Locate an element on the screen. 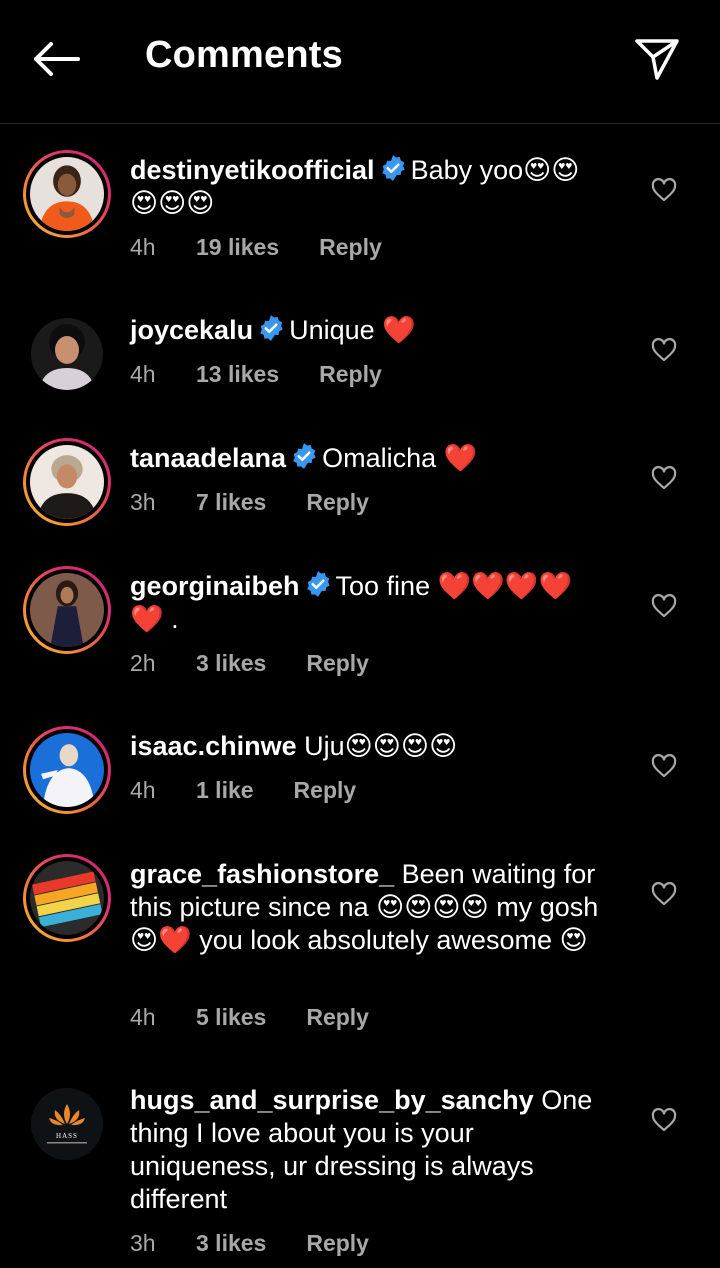 The height and width of the screenshot is (1268, 720). paper-plane-icon is located at coordinates (657, 59).